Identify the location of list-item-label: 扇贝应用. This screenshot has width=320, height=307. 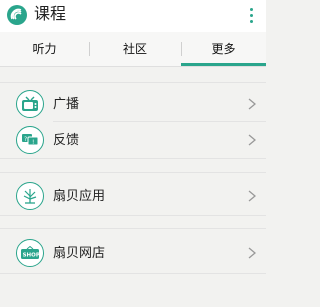
(79, 196).